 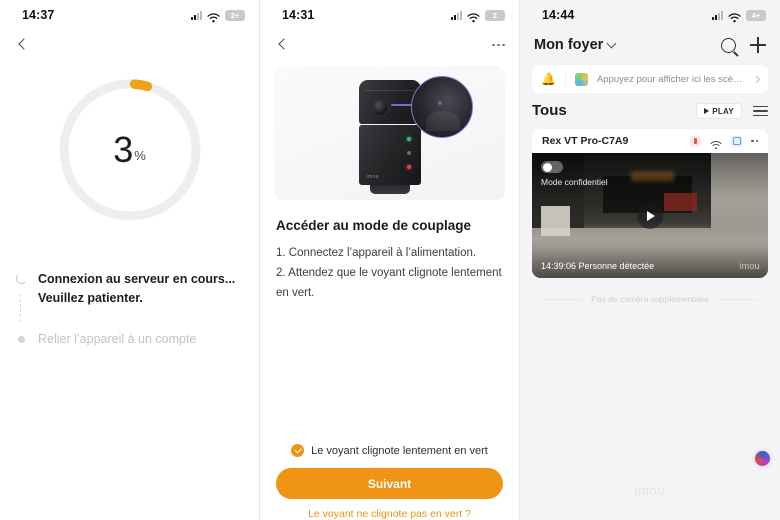 What do you see at coordinates (743, 45) in the screenshot?
I see `header-actions` at bounding box center [743, 45].